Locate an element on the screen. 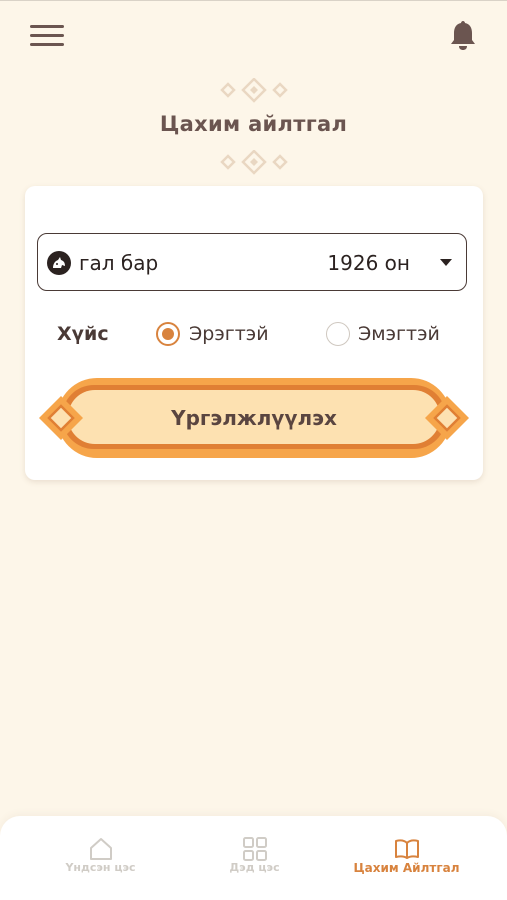 The image size is (507, 900). bottom-ornament is located at coordinates (253, 162).